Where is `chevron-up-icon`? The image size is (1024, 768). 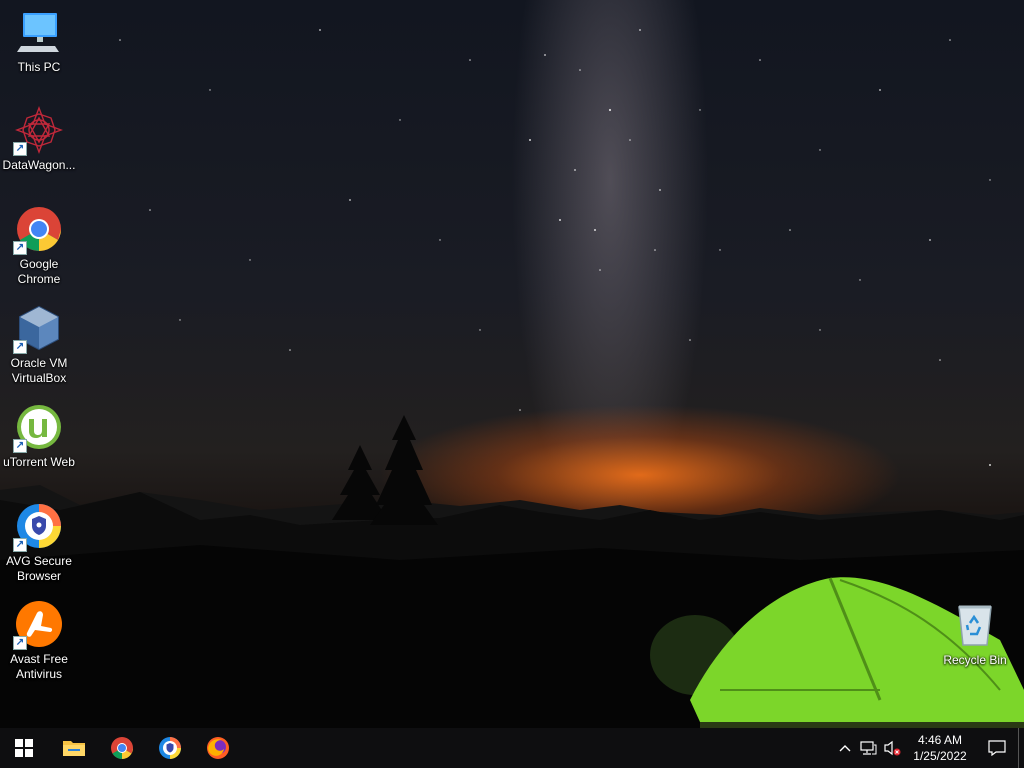 chevron-up-icon is located at coordinates (845, 748).